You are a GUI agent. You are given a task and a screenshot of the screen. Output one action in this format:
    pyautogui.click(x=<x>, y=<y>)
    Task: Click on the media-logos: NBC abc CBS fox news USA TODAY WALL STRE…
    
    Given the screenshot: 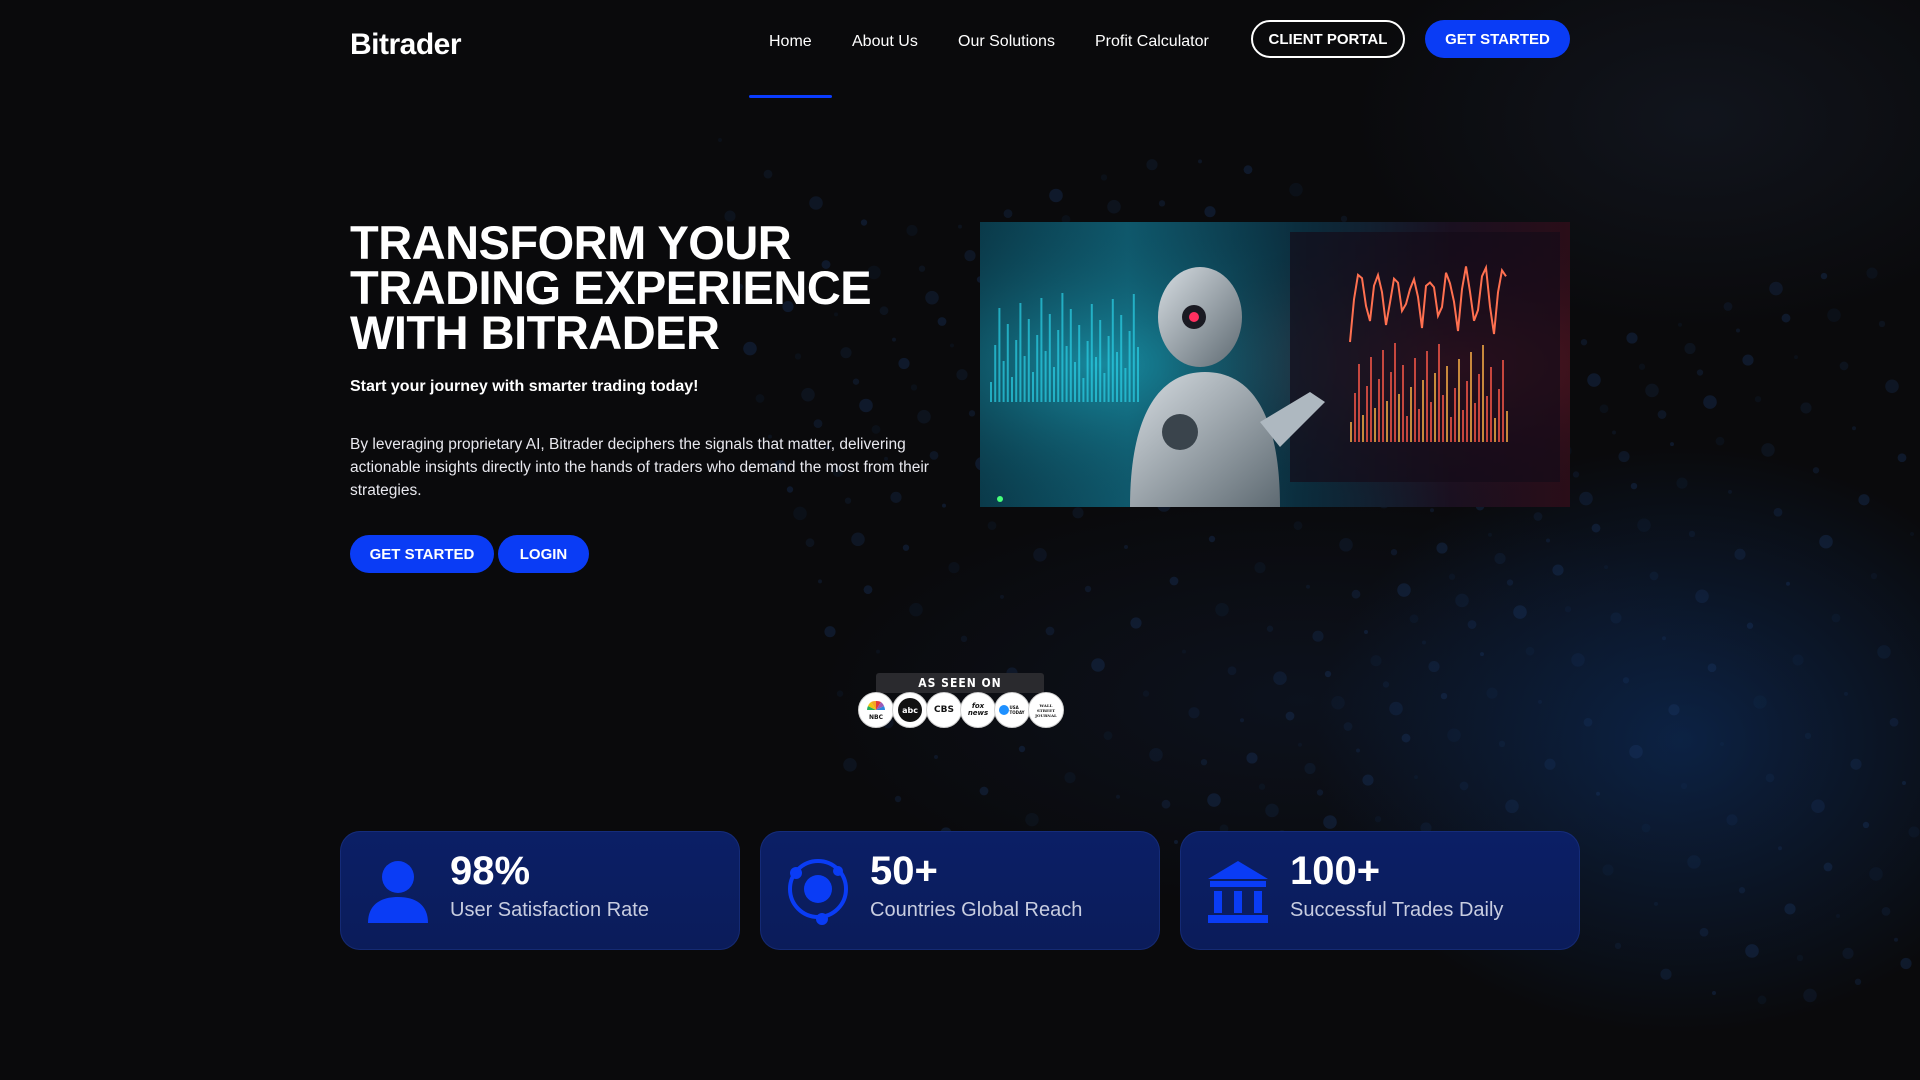 What is the action you would take?
    pyautogui.click(x=961, y=710)
    